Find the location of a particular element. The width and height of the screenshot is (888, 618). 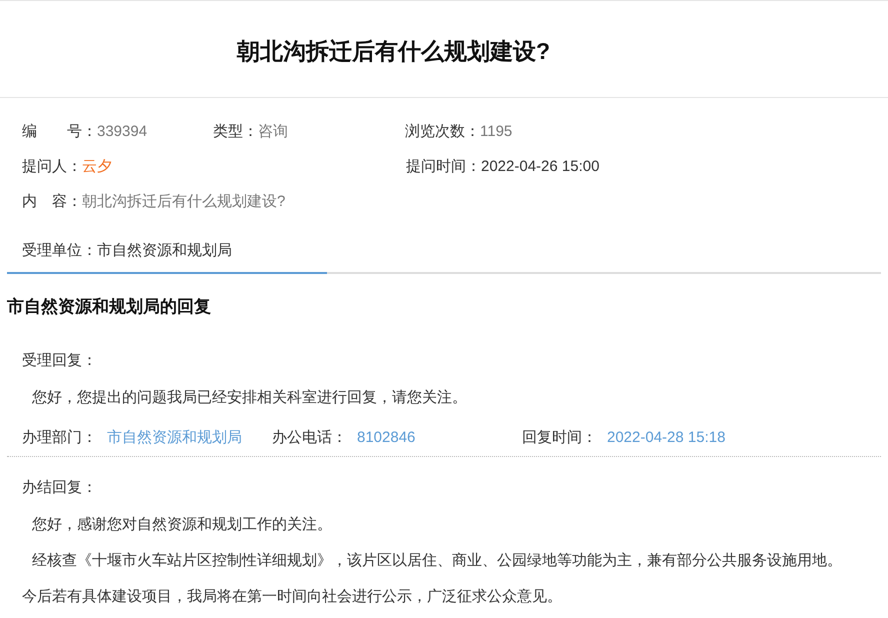

reply-heading: 受理回复： is located at coordinates (60, 361).